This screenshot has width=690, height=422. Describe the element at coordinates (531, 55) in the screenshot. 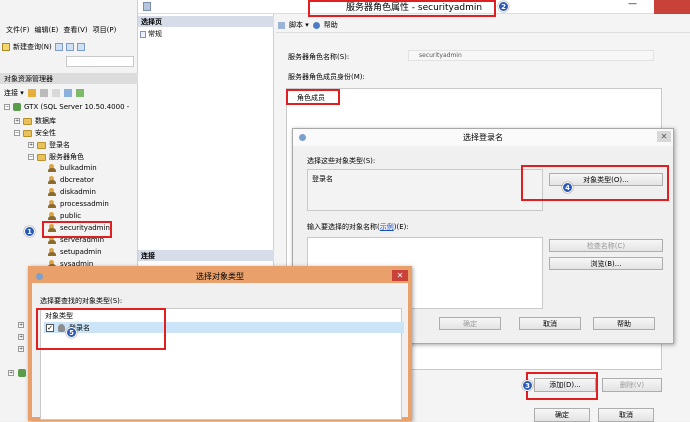

I see `role-name-field: securityadmin` at that location.